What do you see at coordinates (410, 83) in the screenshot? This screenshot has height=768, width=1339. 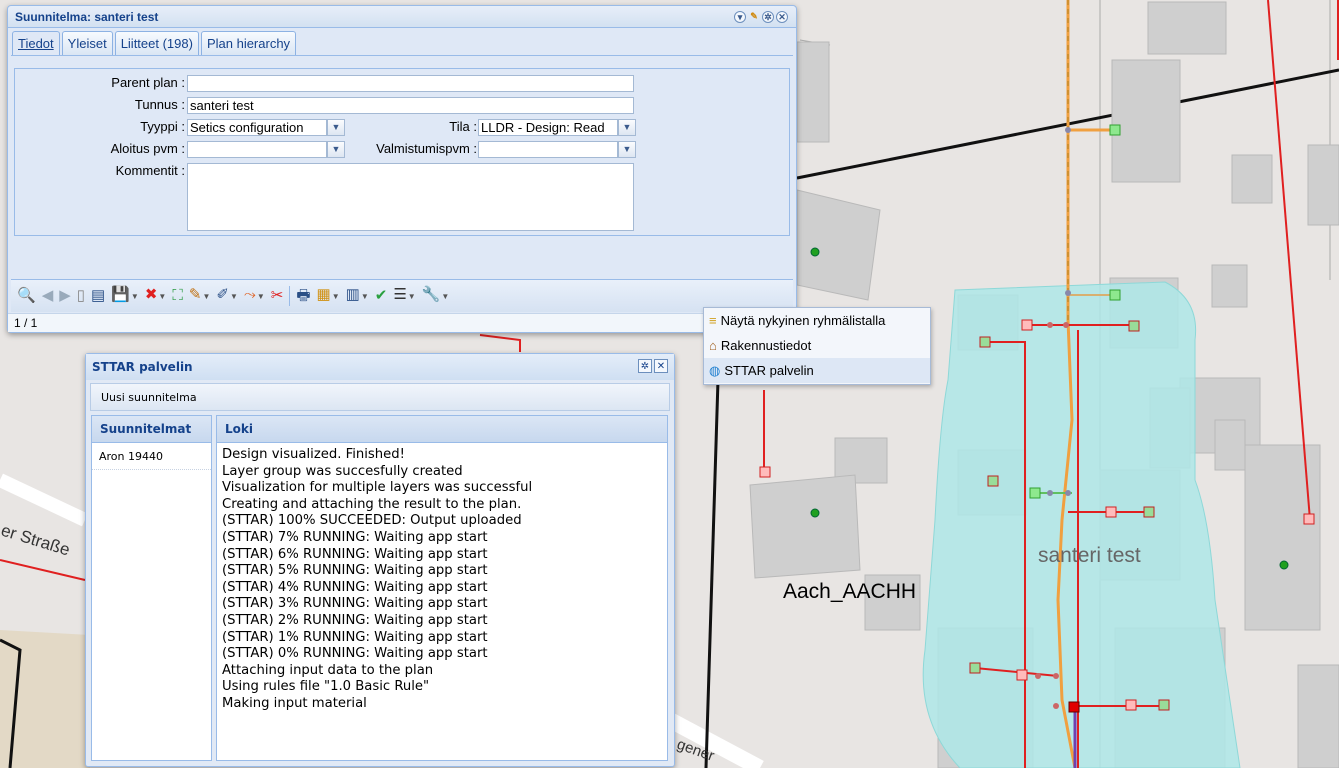 I see `parent-plan-field` at bounding box center [410, 83].